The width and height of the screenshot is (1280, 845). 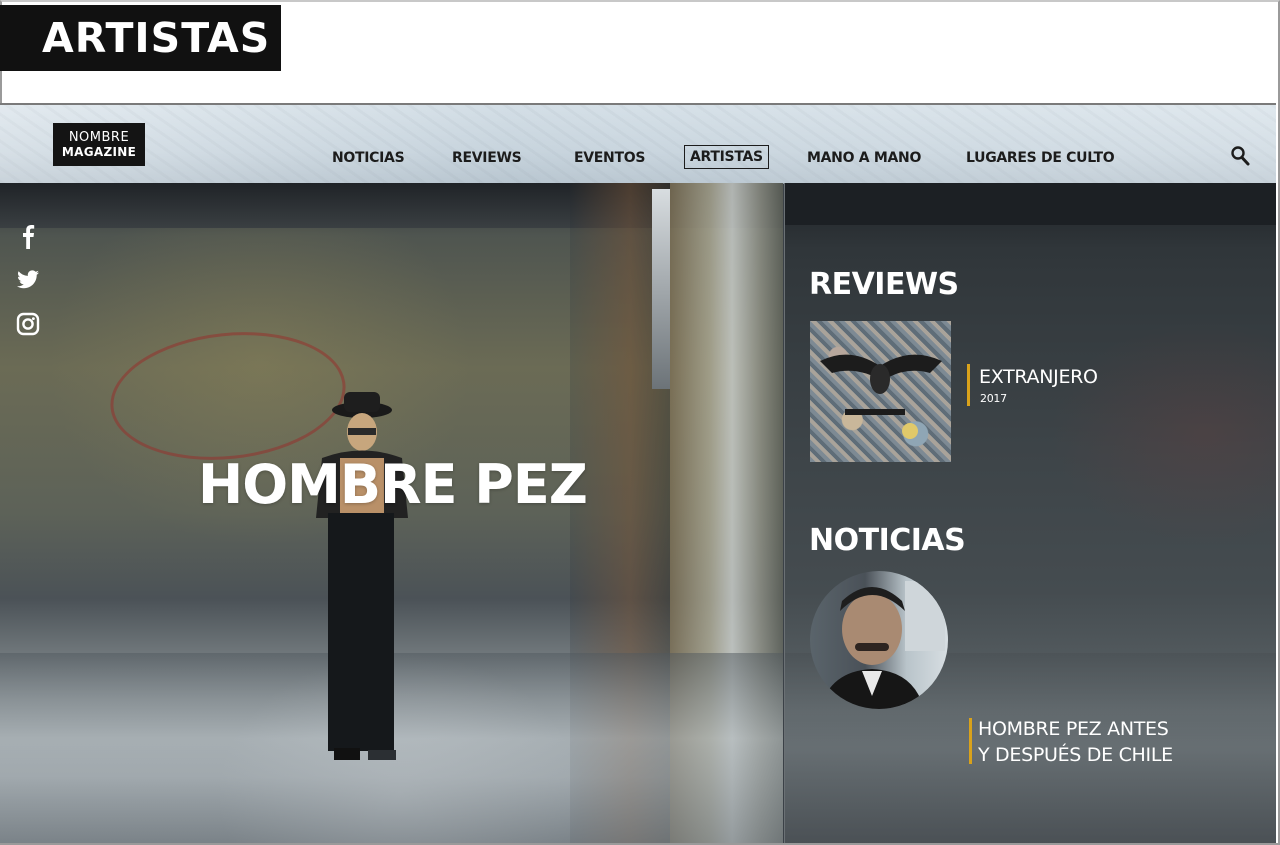 What do you see at coordinates (609, 158) in the screenshot?
I see `nav-item-eventos: EVENTOS` at bounding box center [609, 158].